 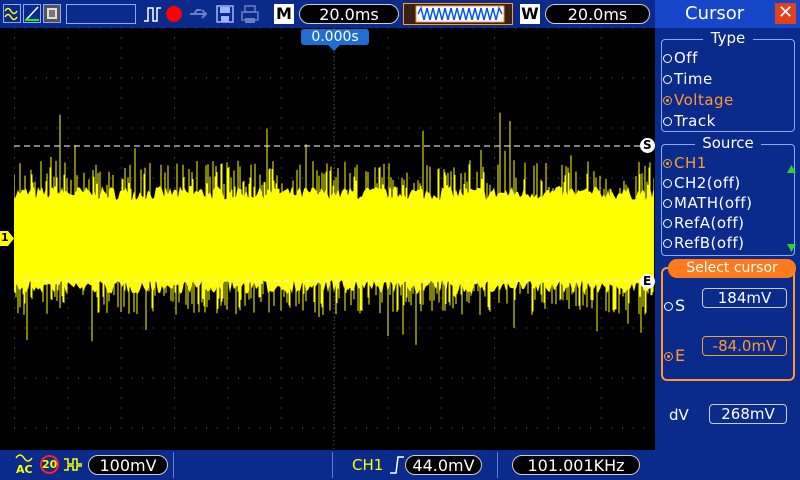 I want to click on type-option-time: Time, so click(x=688, y=79).